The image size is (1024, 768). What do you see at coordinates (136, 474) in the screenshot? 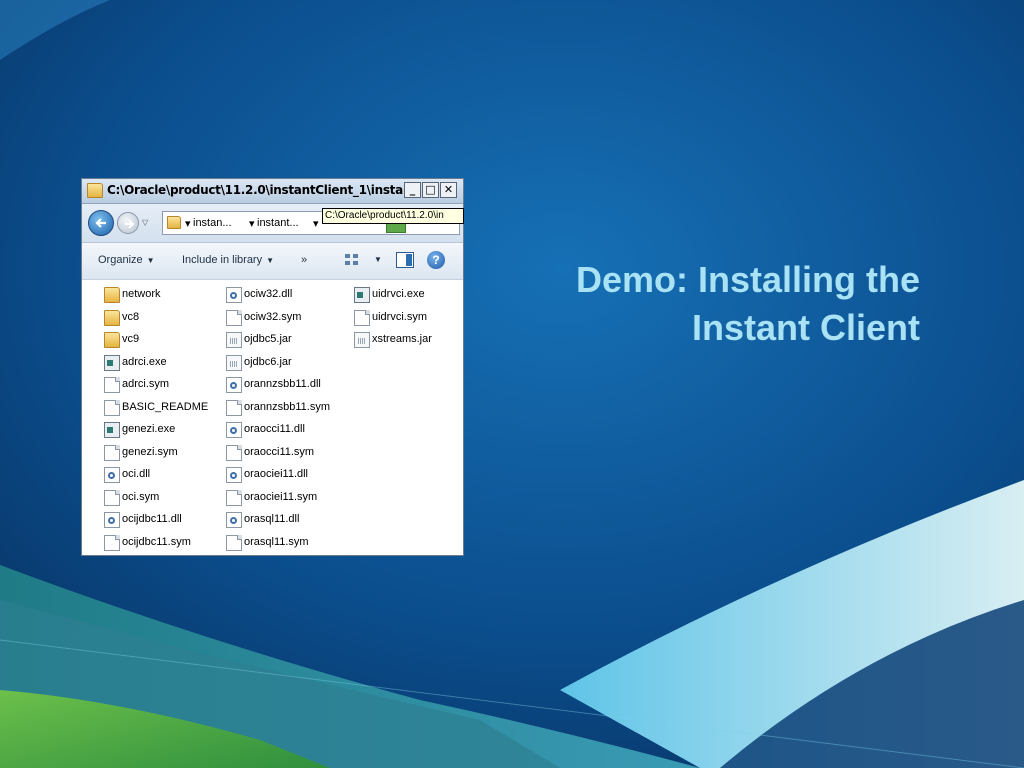
I see `file-item-label: oci.dll` at bounding box center [136, 474].